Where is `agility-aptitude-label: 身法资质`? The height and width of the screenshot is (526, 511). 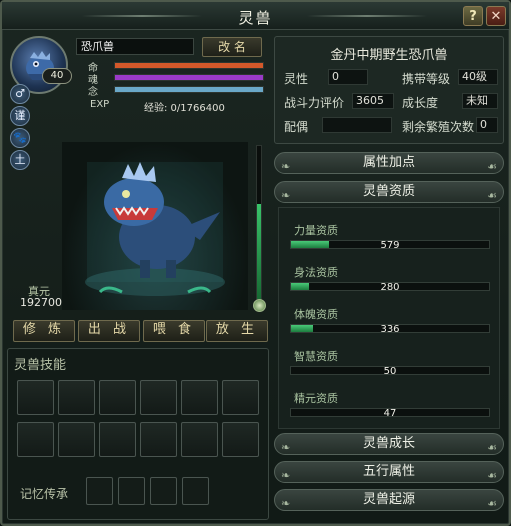
agility-aptitude-label: 身法资质 is located at coordinates (316, 272).